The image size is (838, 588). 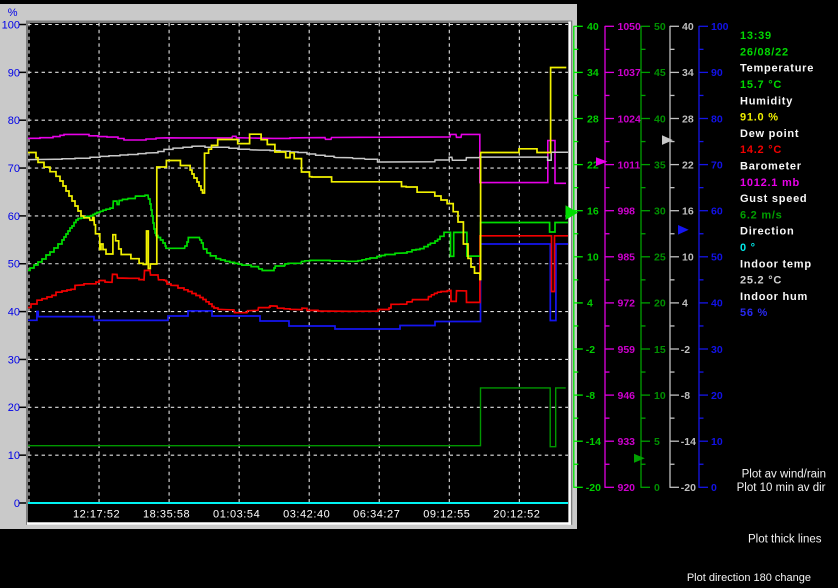 I want to click on svg-text: Gust speed, so click(x=773, y=199).